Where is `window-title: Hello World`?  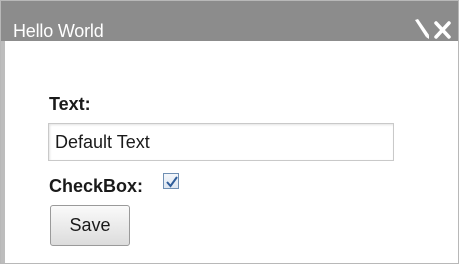 window-title: Hello World is located at coordinates (58, 31).